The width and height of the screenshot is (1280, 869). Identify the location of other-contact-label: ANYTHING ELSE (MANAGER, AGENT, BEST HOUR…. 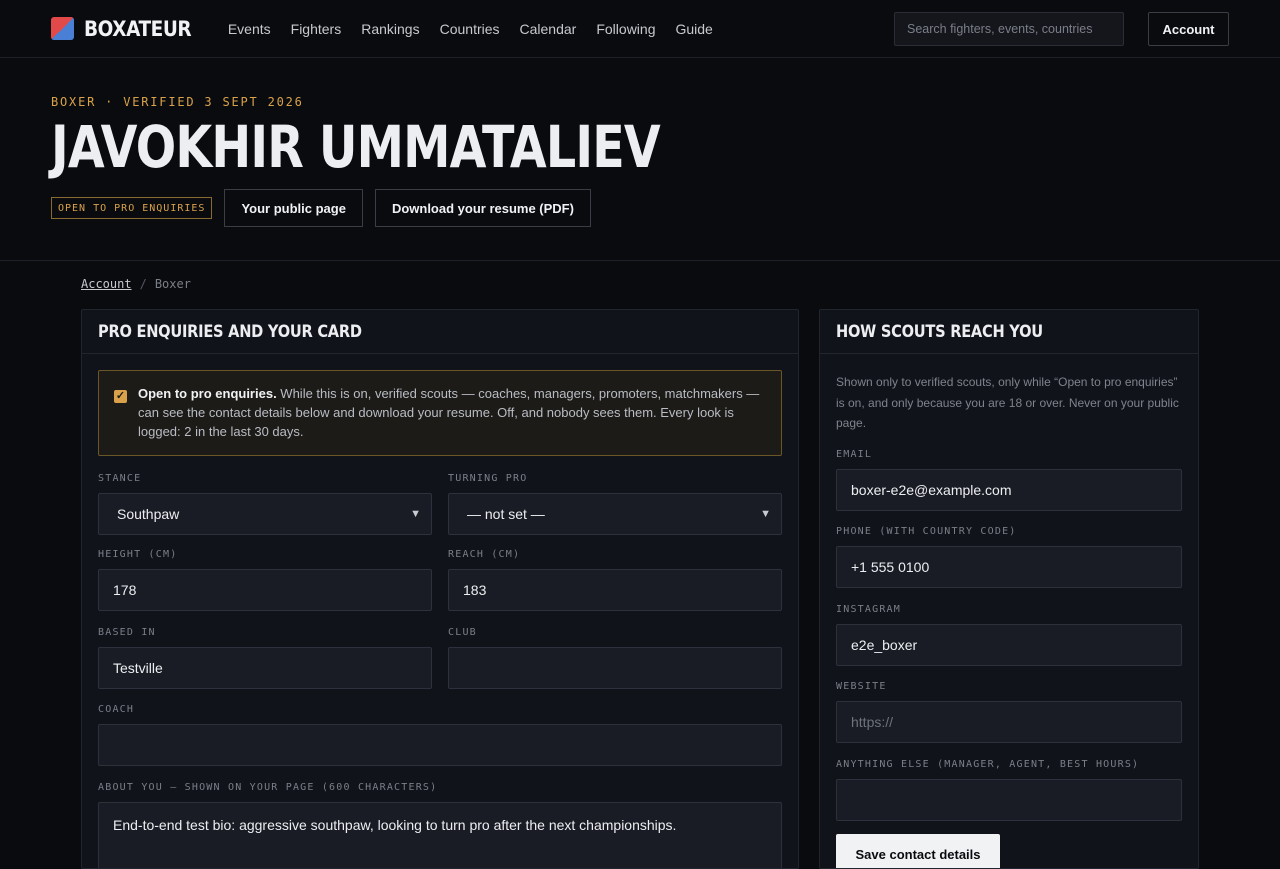
(988, 764).